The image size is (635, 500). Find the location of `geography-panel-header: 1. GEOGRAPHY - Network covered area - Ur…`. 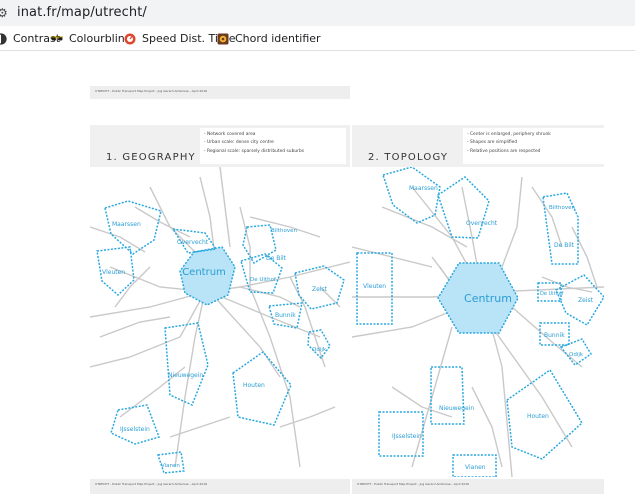

geography-panel-header: 1. GEOGRAPHY - Network covered area - Ur… is located at coordinates (220, 146).